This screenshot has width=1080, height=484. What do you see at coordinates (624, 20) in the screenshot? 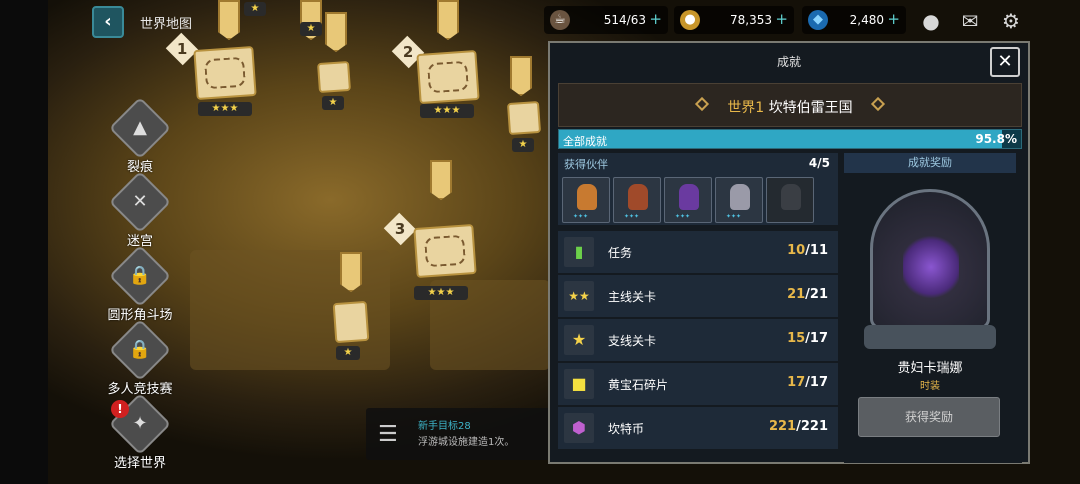
I see `stamina-value: 514/63` at bounding box center [624, 20].